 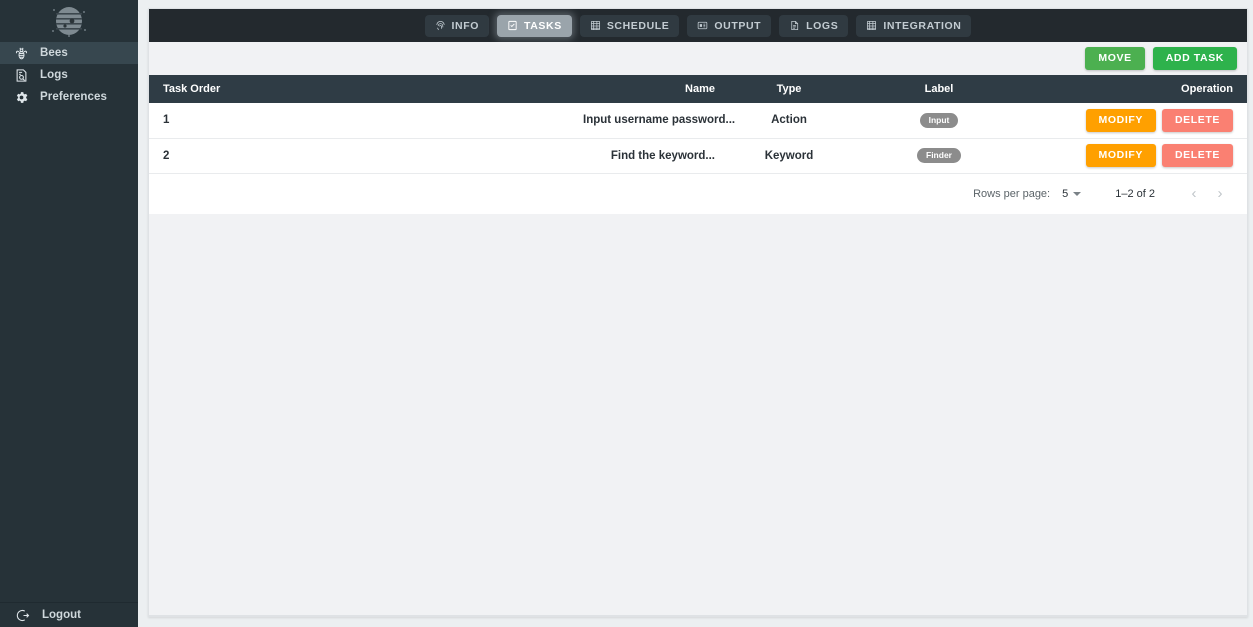 I want to click on status-badge: Finder, so click(x=939, y=155).